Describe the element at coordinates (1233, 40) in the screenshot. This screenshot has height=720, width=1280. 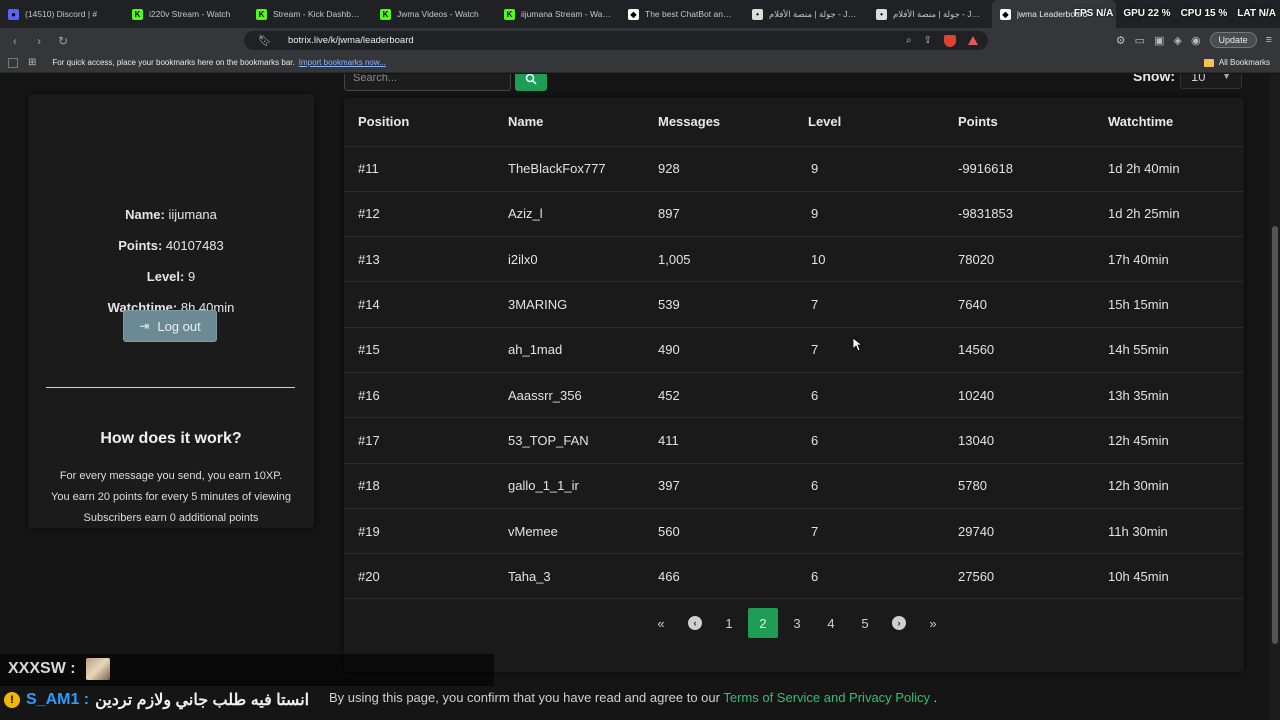
I see `update-button: Update` at that location.